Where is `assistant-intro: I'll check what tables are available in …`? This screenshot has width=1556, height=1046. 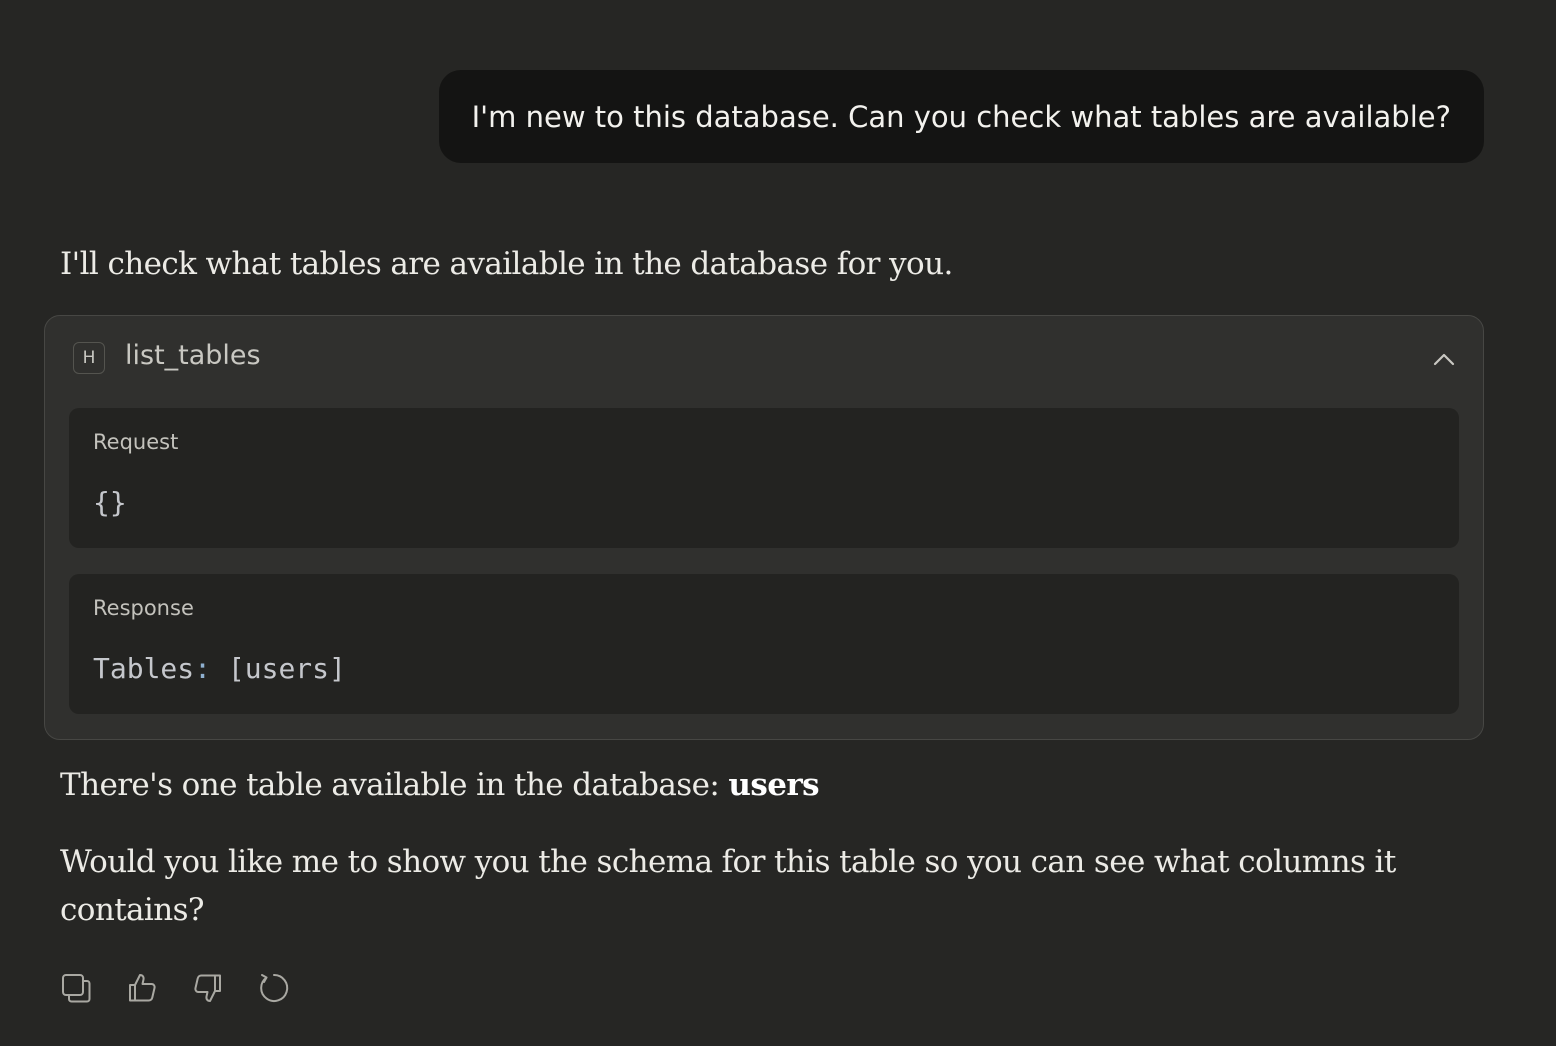
assistant-intro: I'll check what tables are available in … is located at coordinates (506, 264).